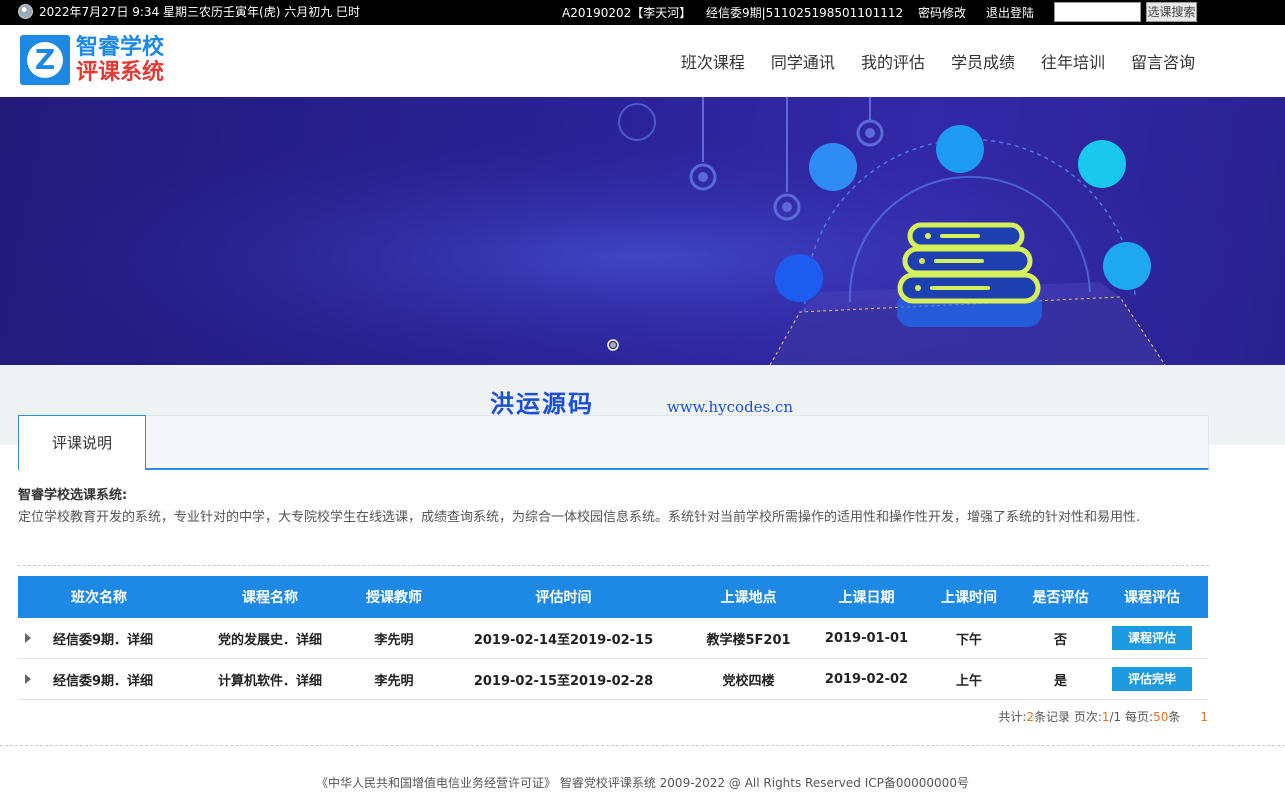 The width and height of the screenshot is (1285, 804). I want to click on nav-item-courses: 班次课程, so click(713, 61).